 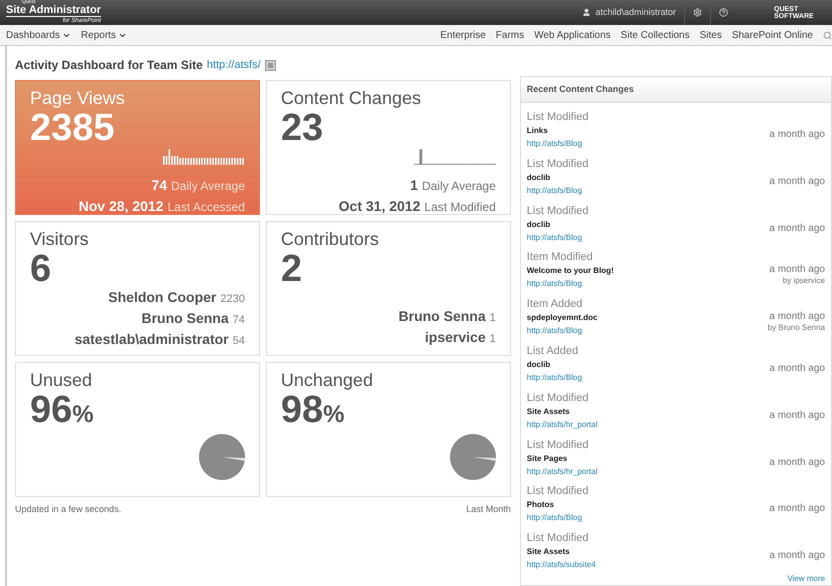 What do you see at coordinates (162, 298) in the screenshot?
I see `person-name: Sheldon Cooper` at bounding box center [162, 298].